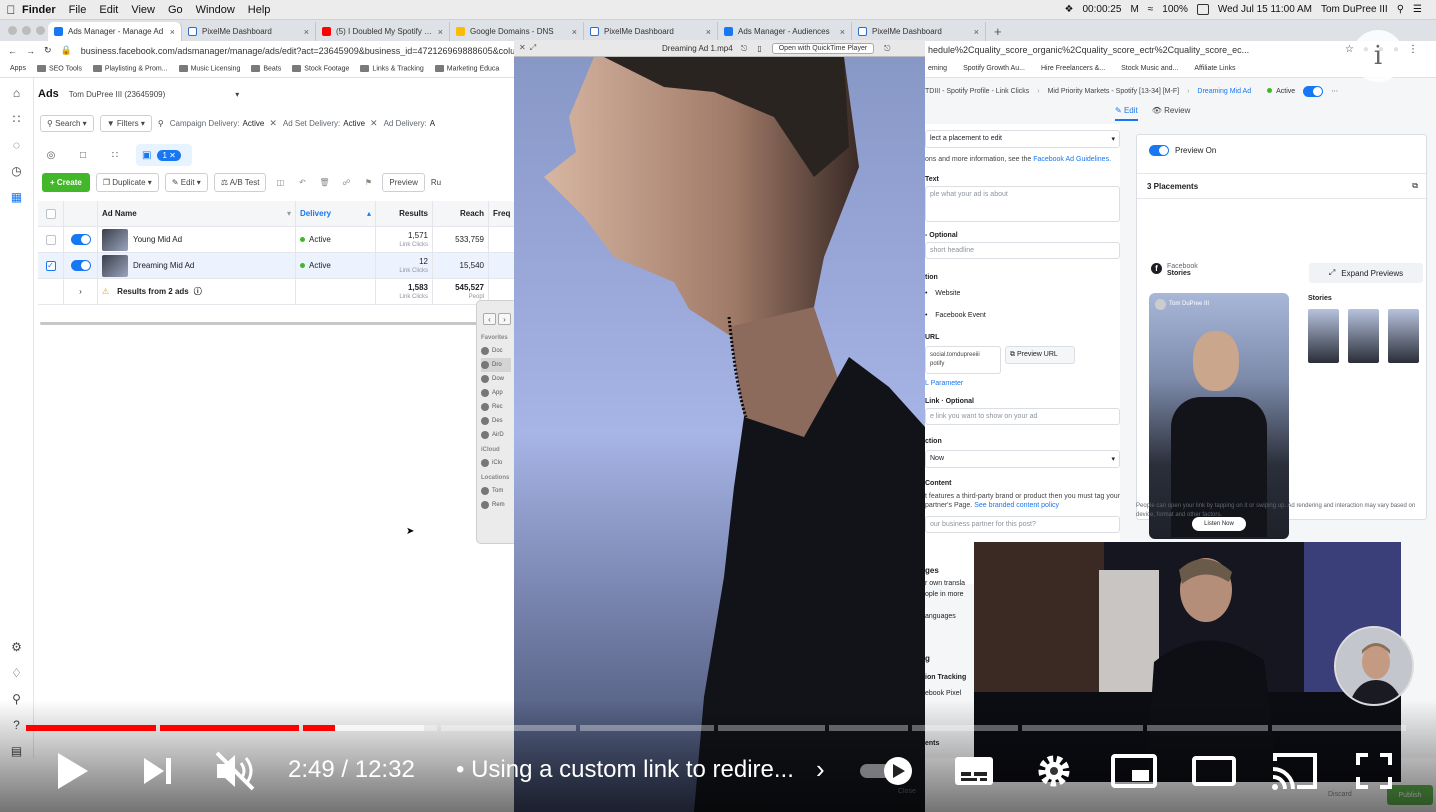  Describe the element at coordinates (197, 239) in the screenshot. I see `ad-name-cell: Young Mid Ad` at that location.